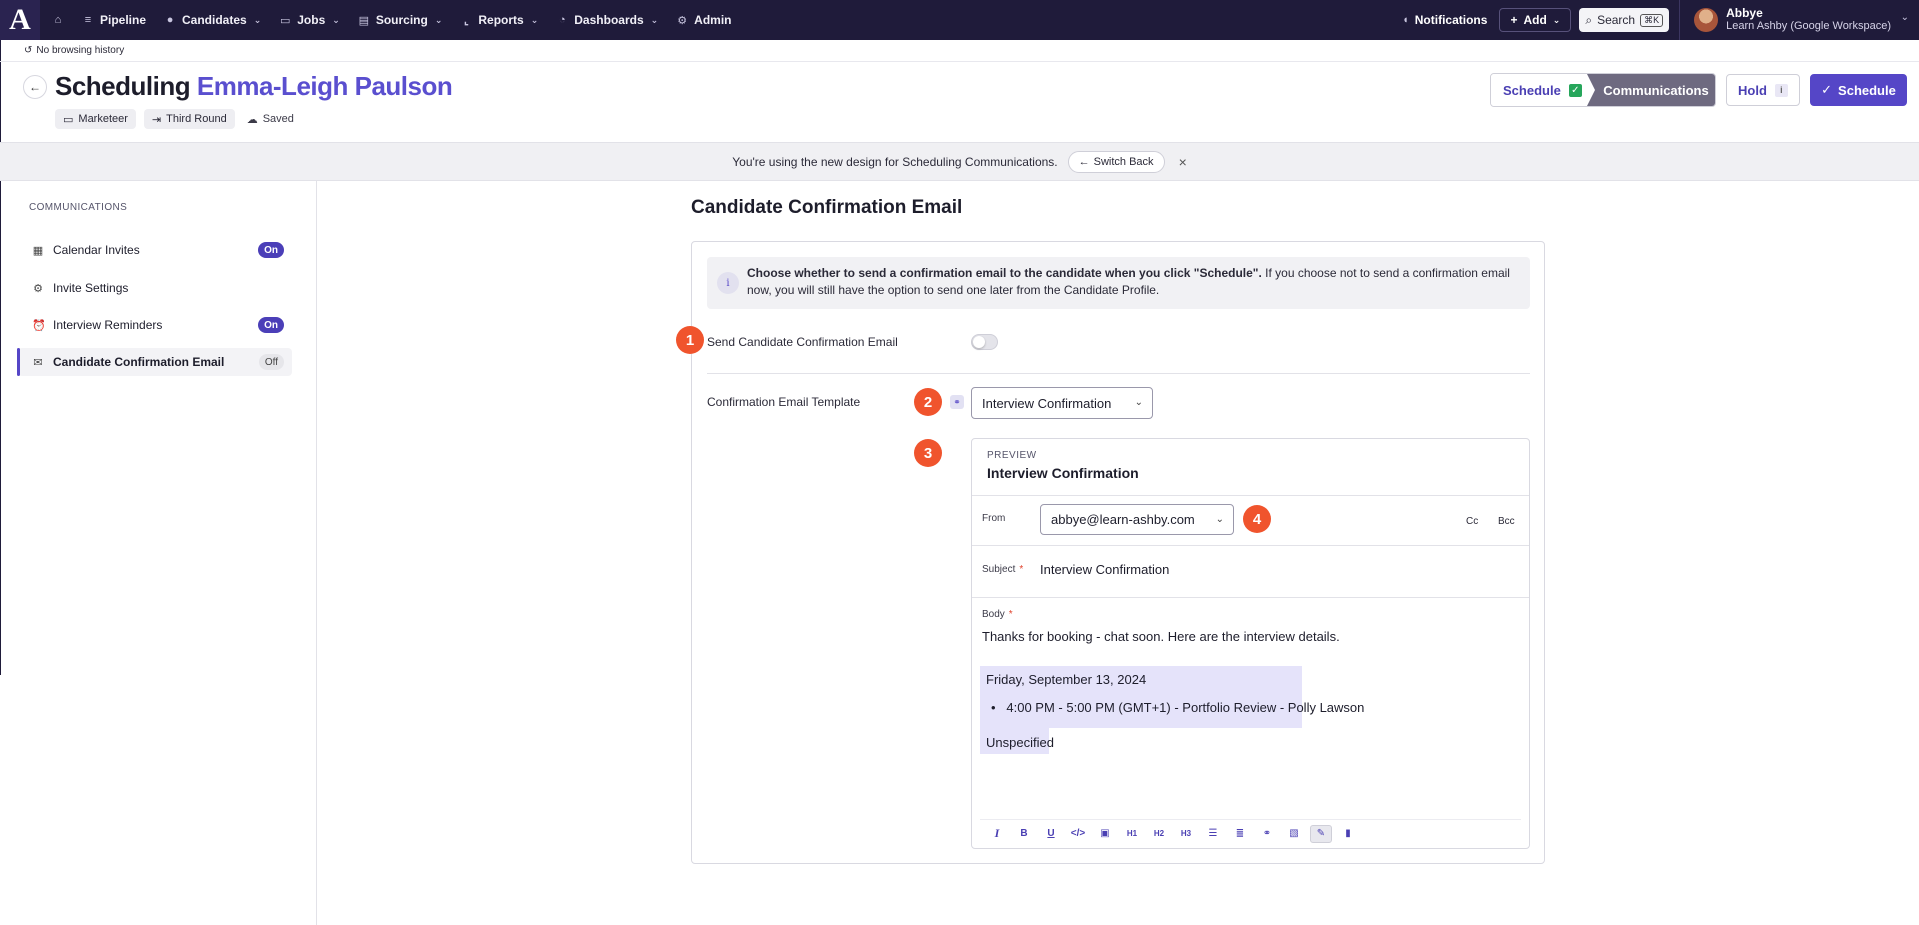 The image size is (1919, 925). What do you see at coordinates (123, 86) in the screenshot?
I see `title-prefix: Scheduling` at bounding box center [123, 86].